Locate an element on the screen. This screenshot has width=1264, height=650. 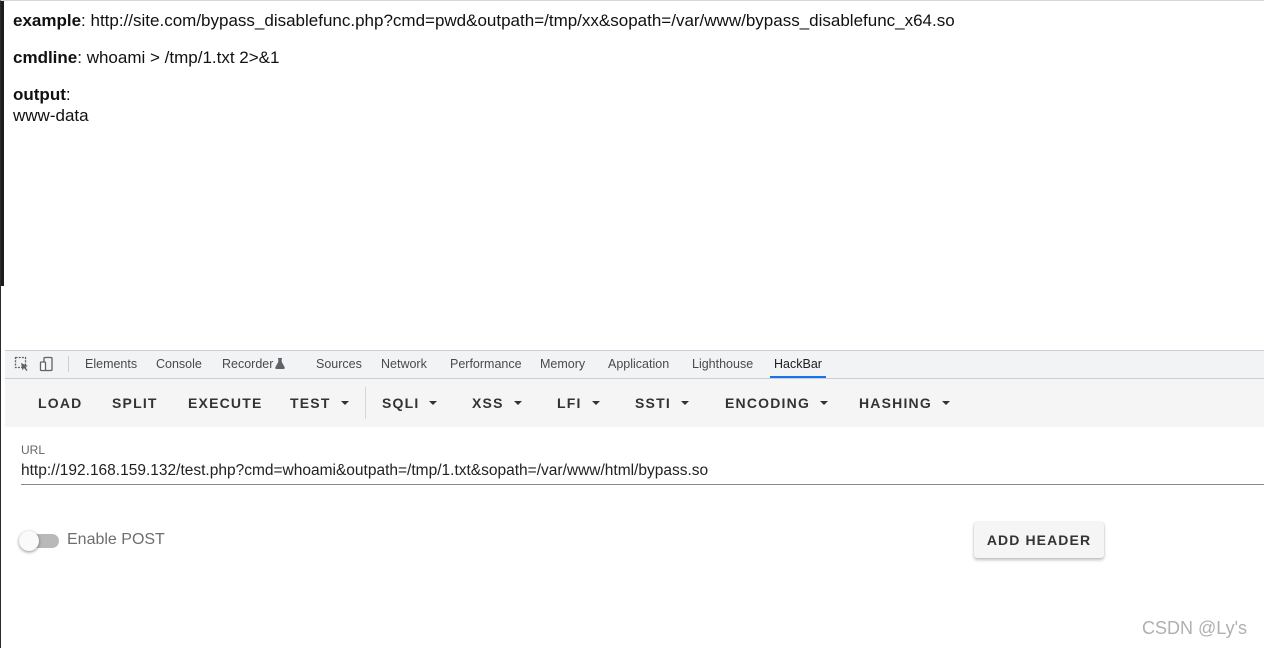
flask-icon is located at coordinates (280, 365).